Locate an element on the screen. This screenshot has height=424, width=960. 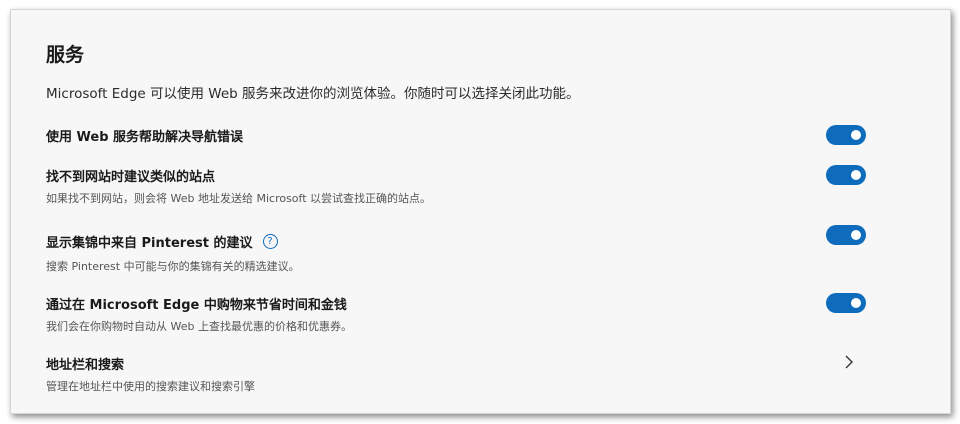
address-bar-search-link: 地址栏和搜索 is located at coordinates (85, 363).